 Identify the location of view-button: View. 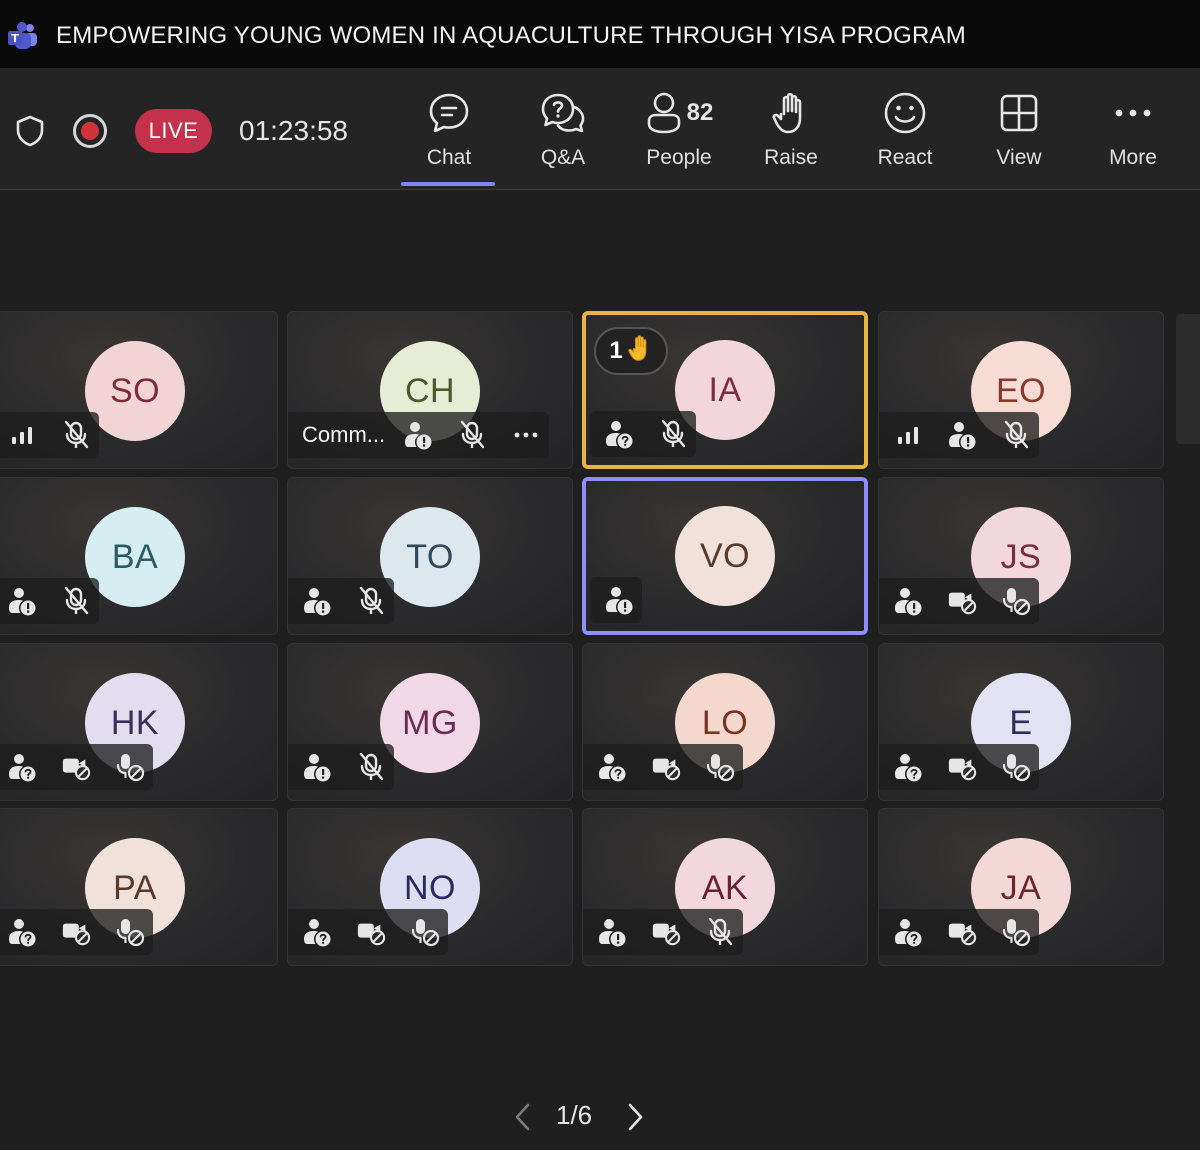
(1019, 138).